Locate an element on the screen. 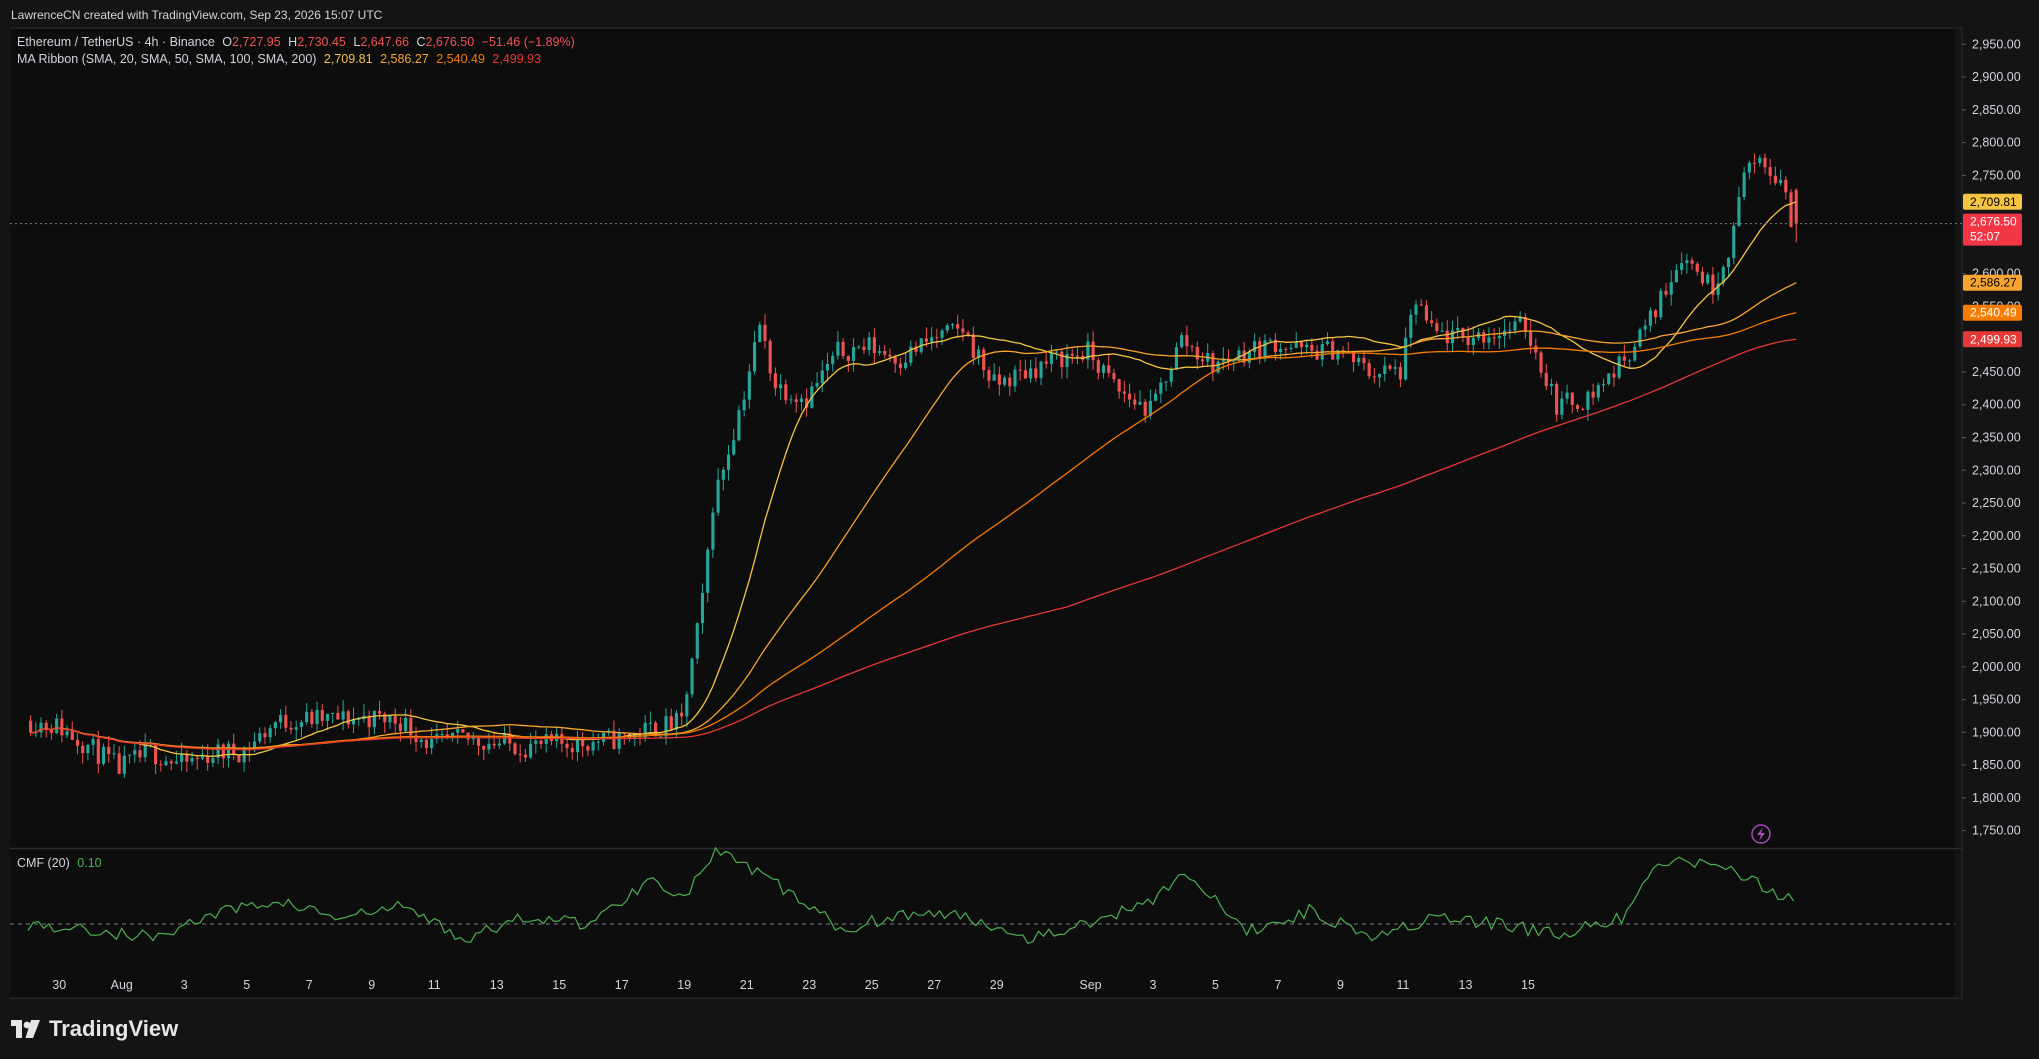  ma-value-20: 2,709.81 is located at coordinates (348, 59).